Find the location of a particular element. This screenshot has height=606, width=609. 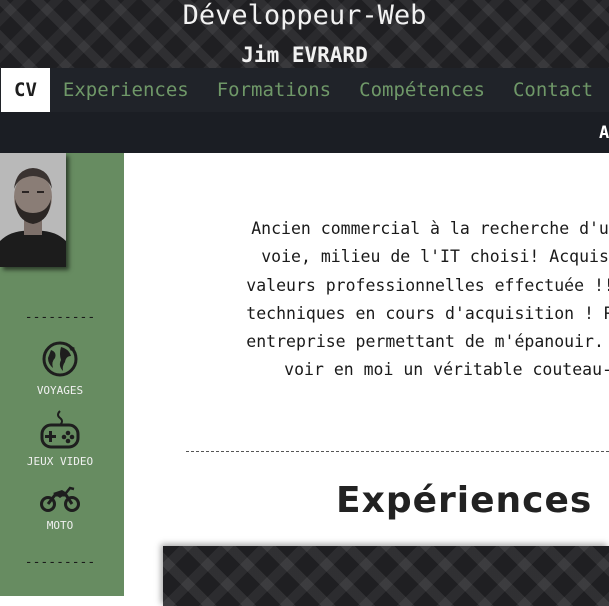

nav-item-cv: CV is located at coordinates (25, 90).